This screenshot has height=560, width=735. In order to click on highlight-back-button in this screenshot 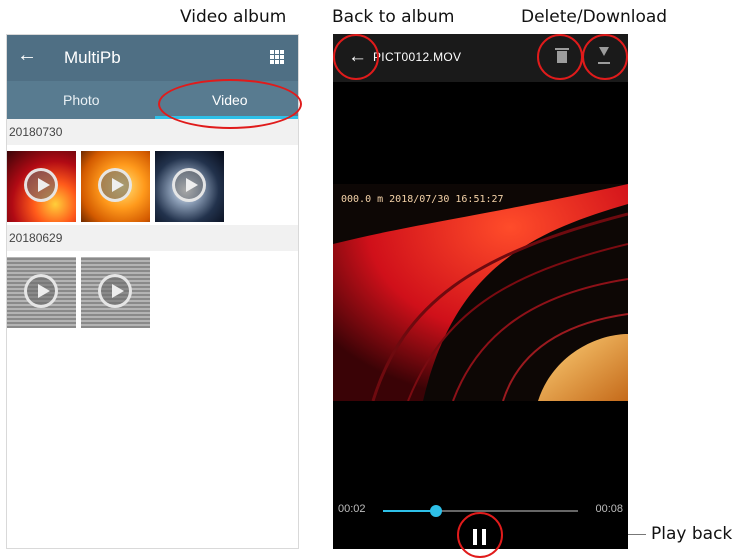, I will do `click(356, 57)`.